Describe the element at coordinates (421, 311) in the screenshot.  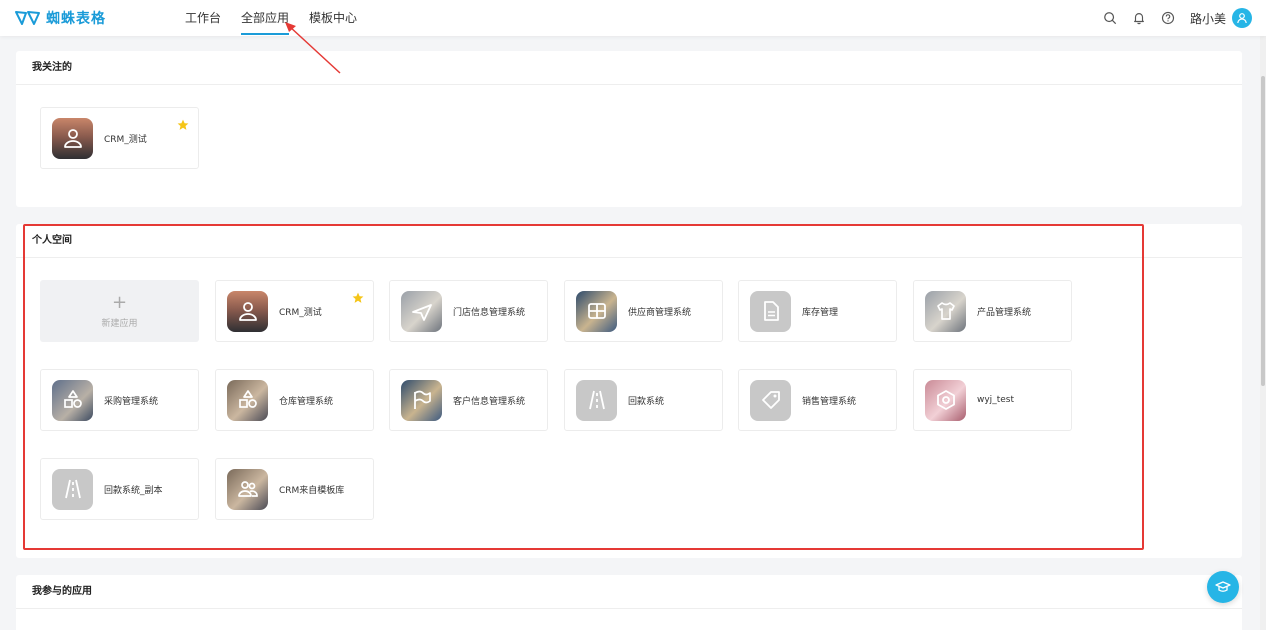
I see `plane-icon` at that location.